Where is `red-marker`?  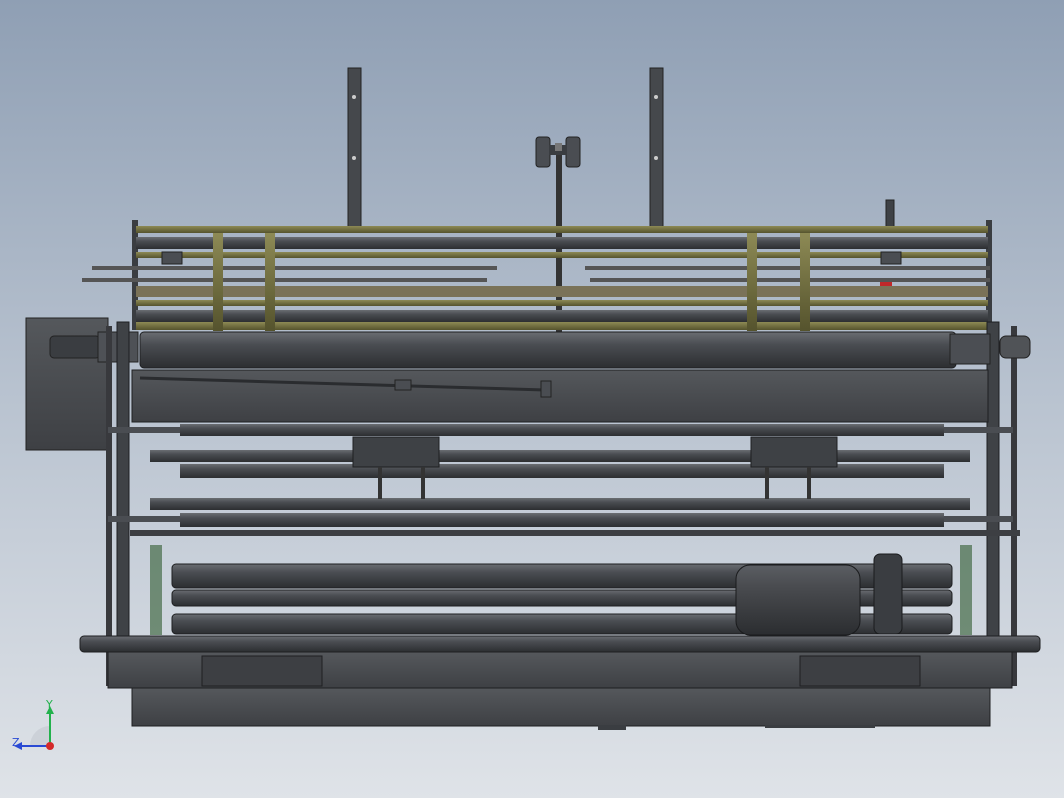 red-marker is located at coordinates (886, 284).